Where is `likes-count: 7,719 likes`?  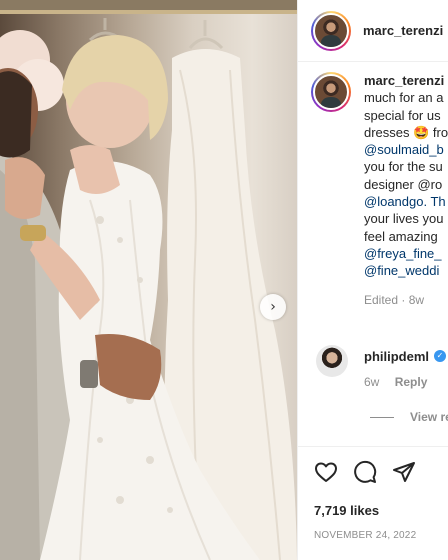 likes-count: 7,719 likes is located at coordinates (346, 510).